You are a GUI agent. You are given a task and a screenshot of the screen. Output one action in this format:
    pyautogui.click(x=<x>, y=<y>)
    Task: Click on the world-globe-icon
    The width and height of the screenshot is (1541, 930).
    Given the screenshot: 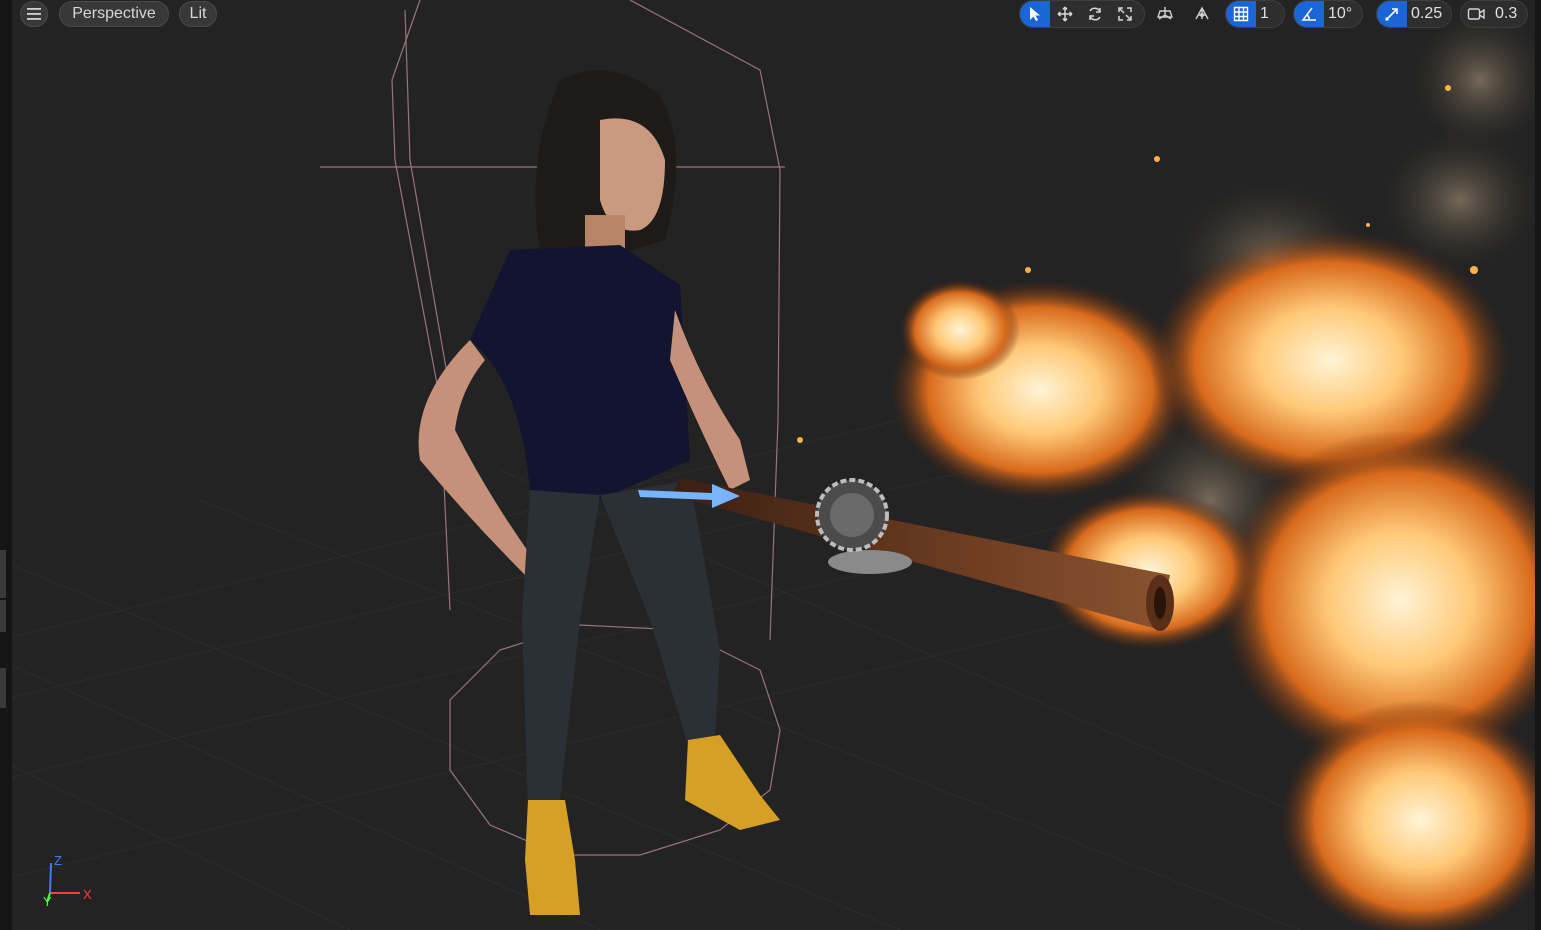 What is the action you would take?
    pyautogui.click(x=1165, y=13)
    